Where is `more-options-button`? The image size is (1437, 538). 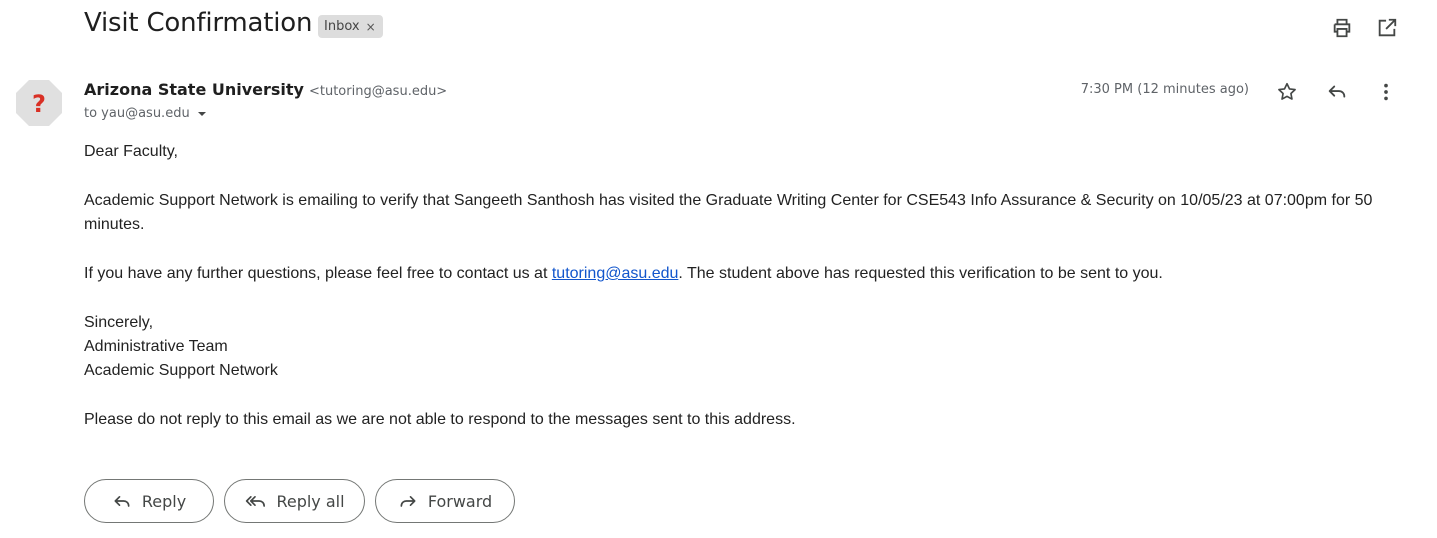
more-options-button is located at coordinates (1386, 92).